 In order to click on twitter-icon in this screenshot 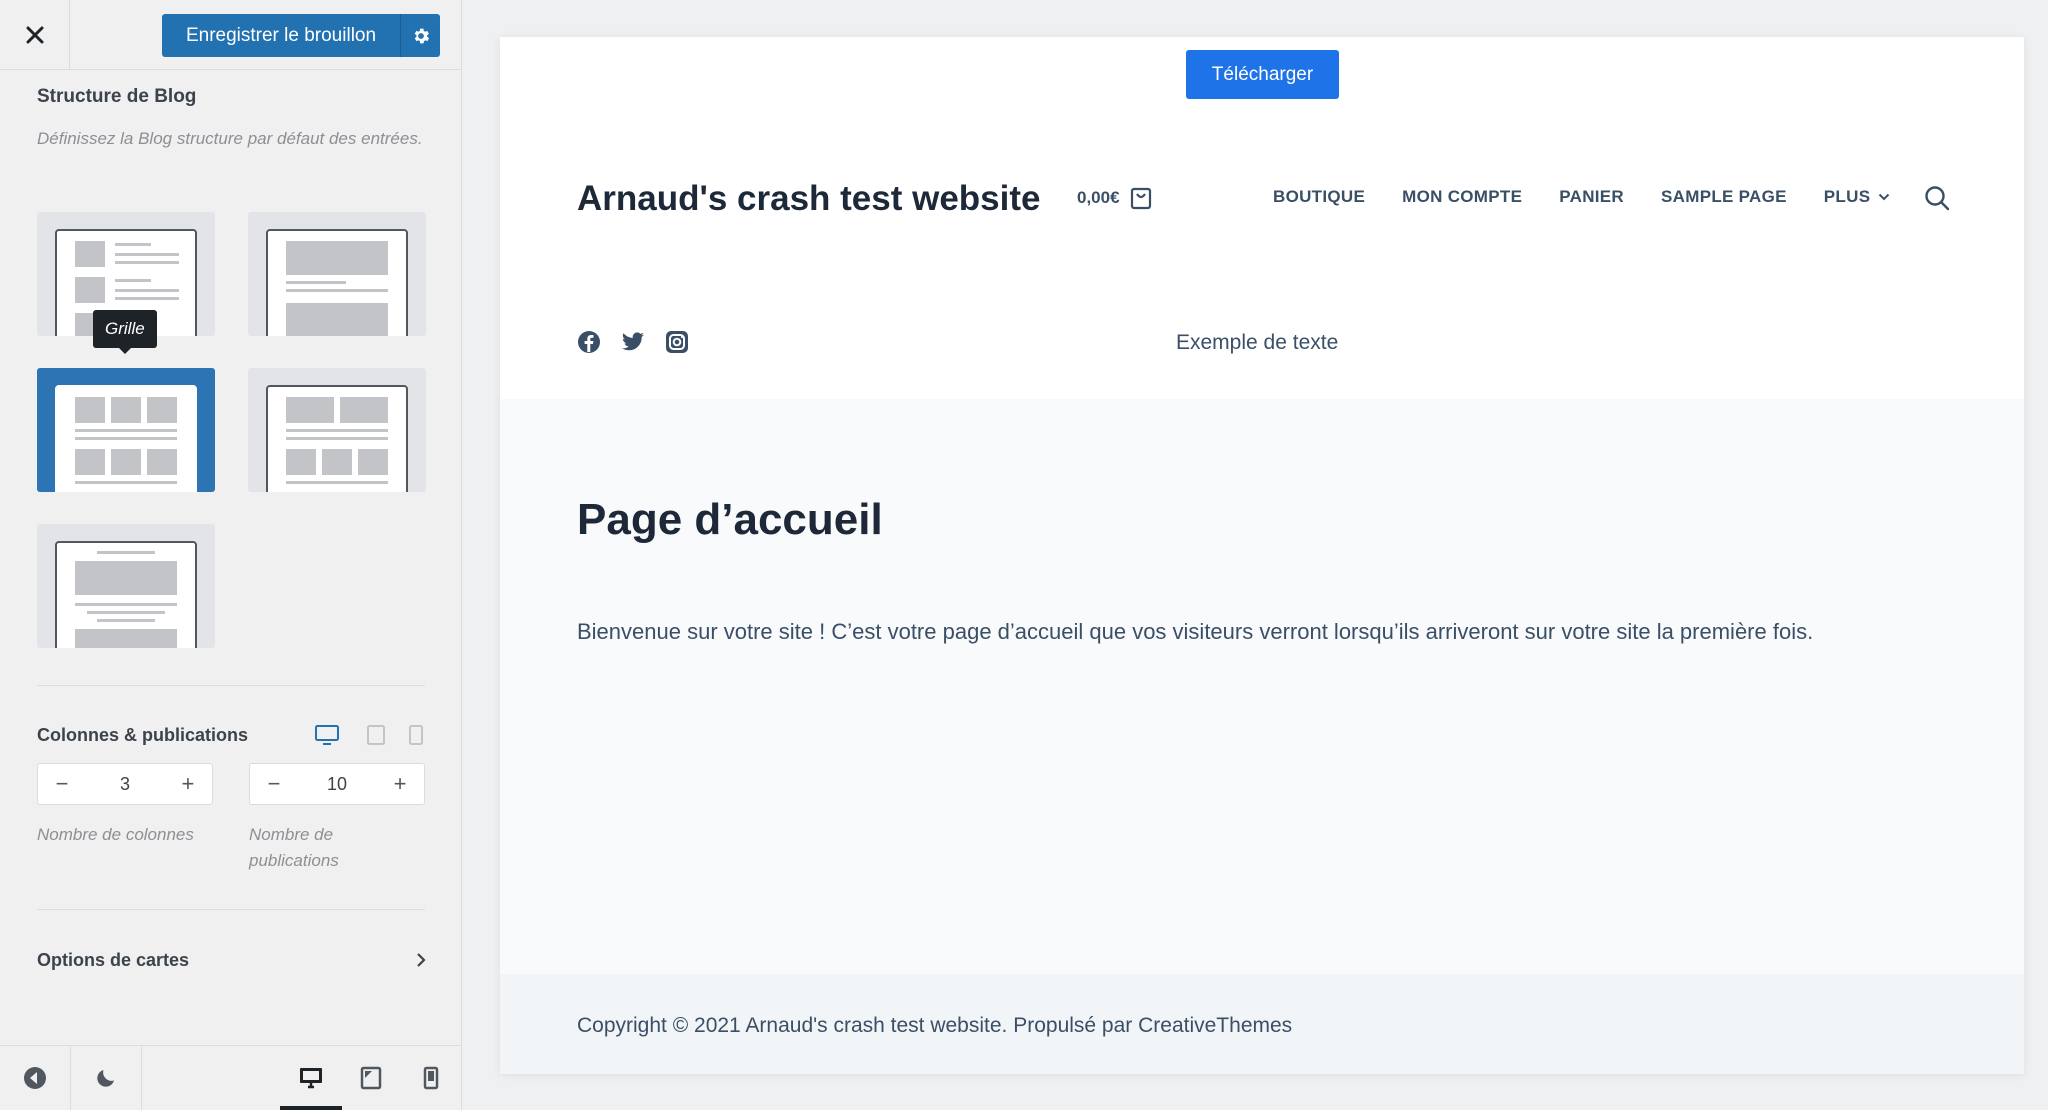, I will do `click(633, 344)`.